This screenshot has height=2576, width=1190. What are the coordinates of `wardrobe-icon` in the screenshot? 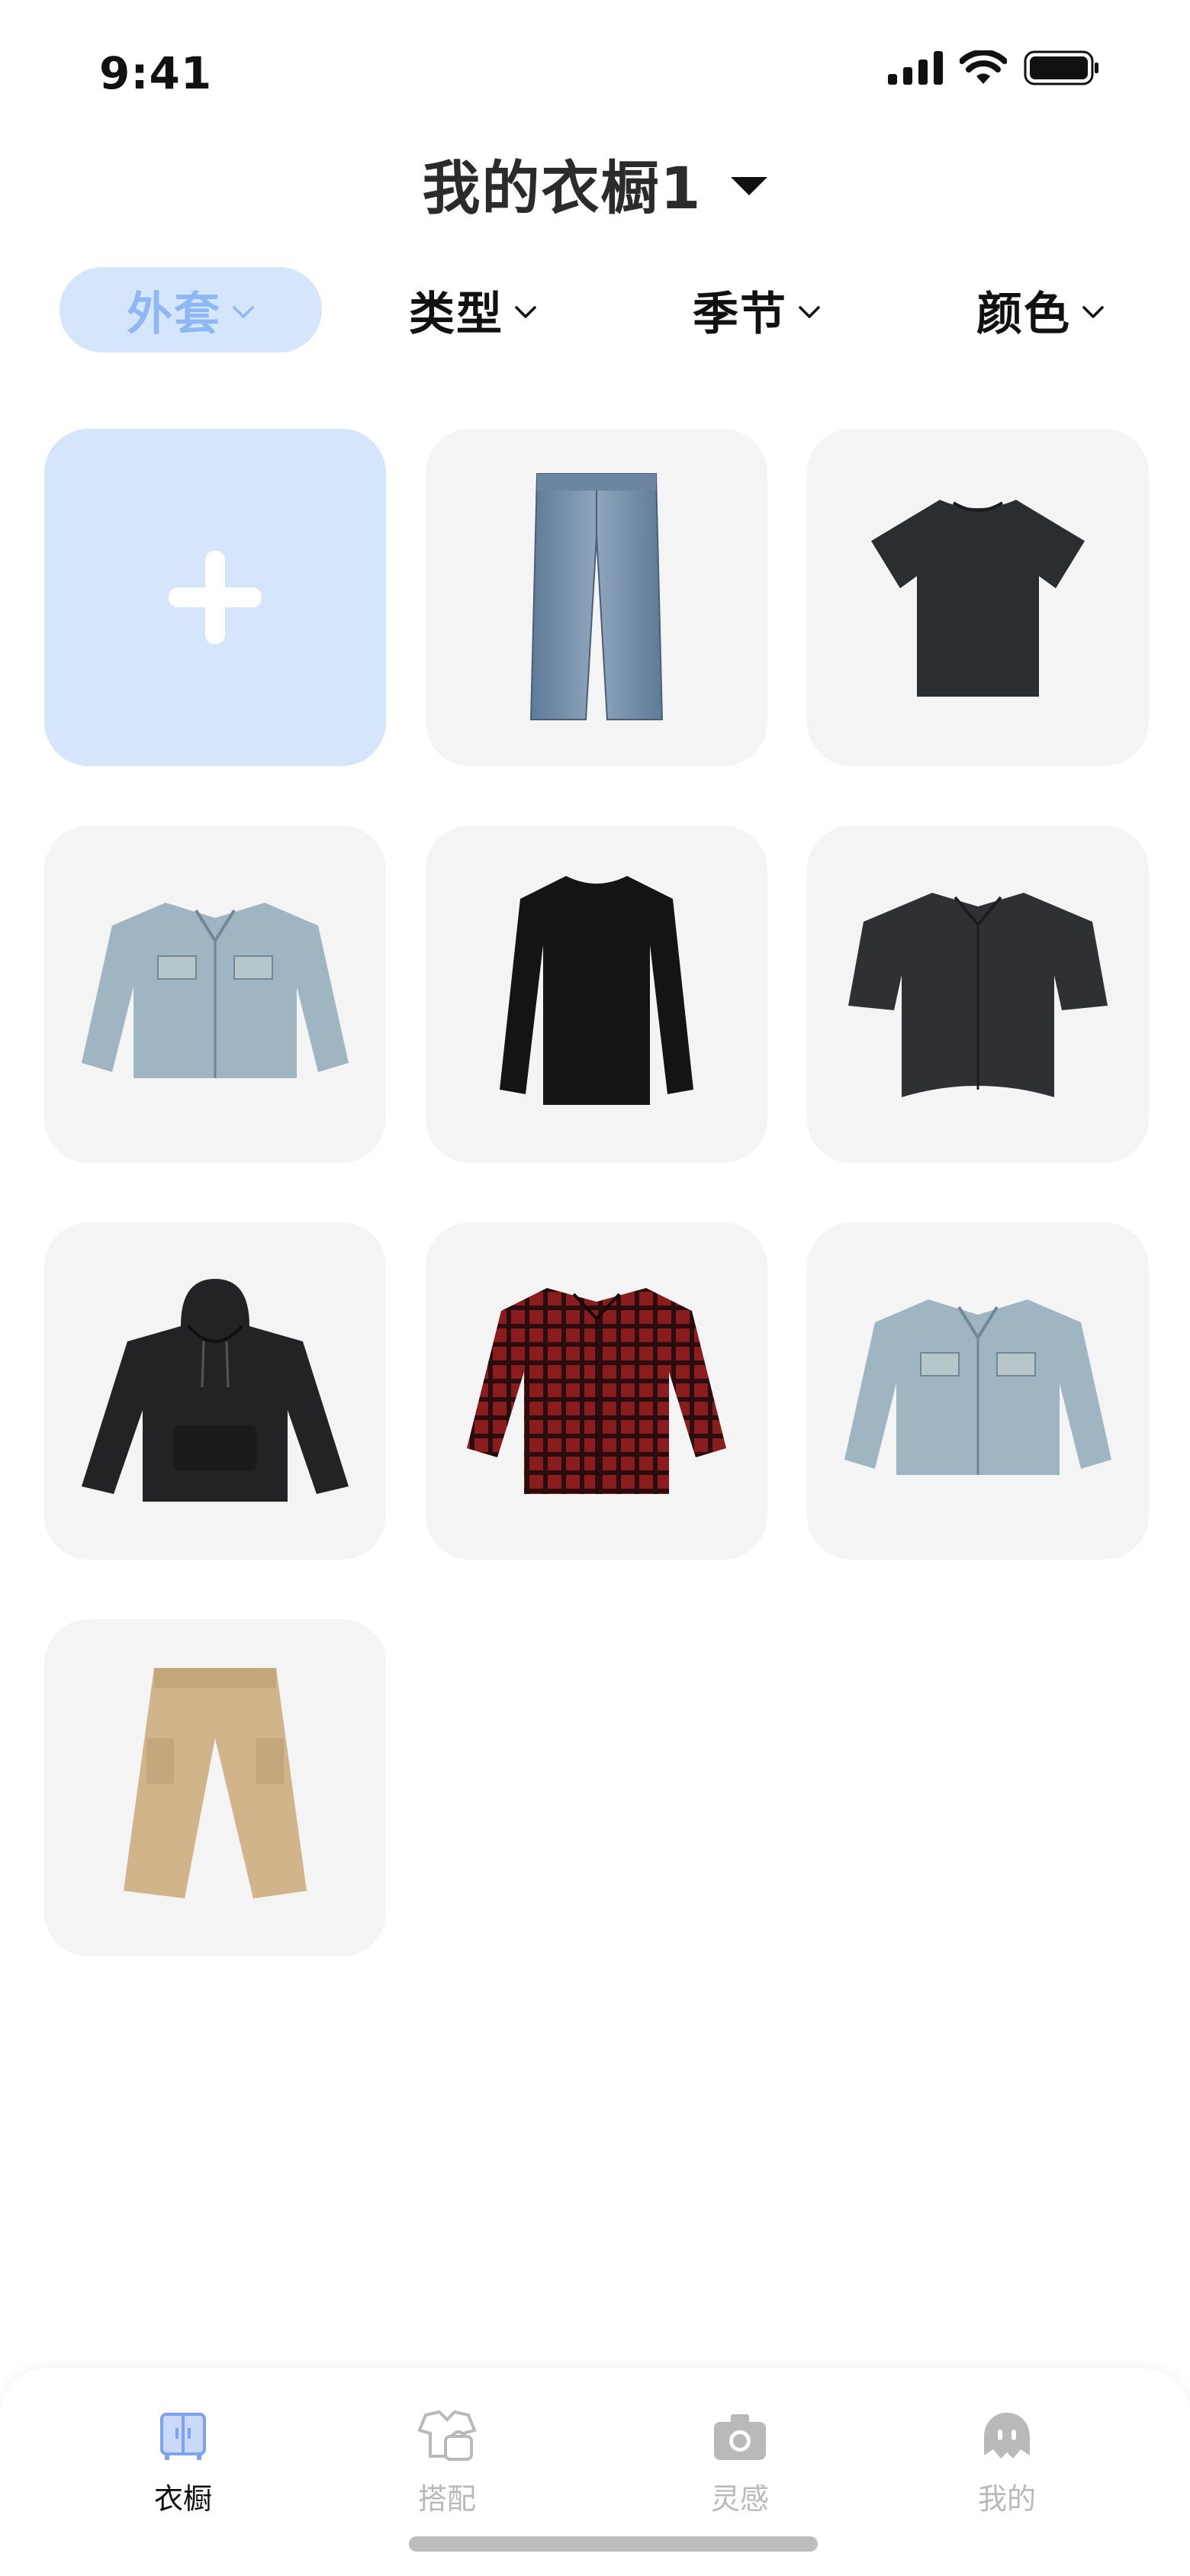 It's located at (183, 2437).